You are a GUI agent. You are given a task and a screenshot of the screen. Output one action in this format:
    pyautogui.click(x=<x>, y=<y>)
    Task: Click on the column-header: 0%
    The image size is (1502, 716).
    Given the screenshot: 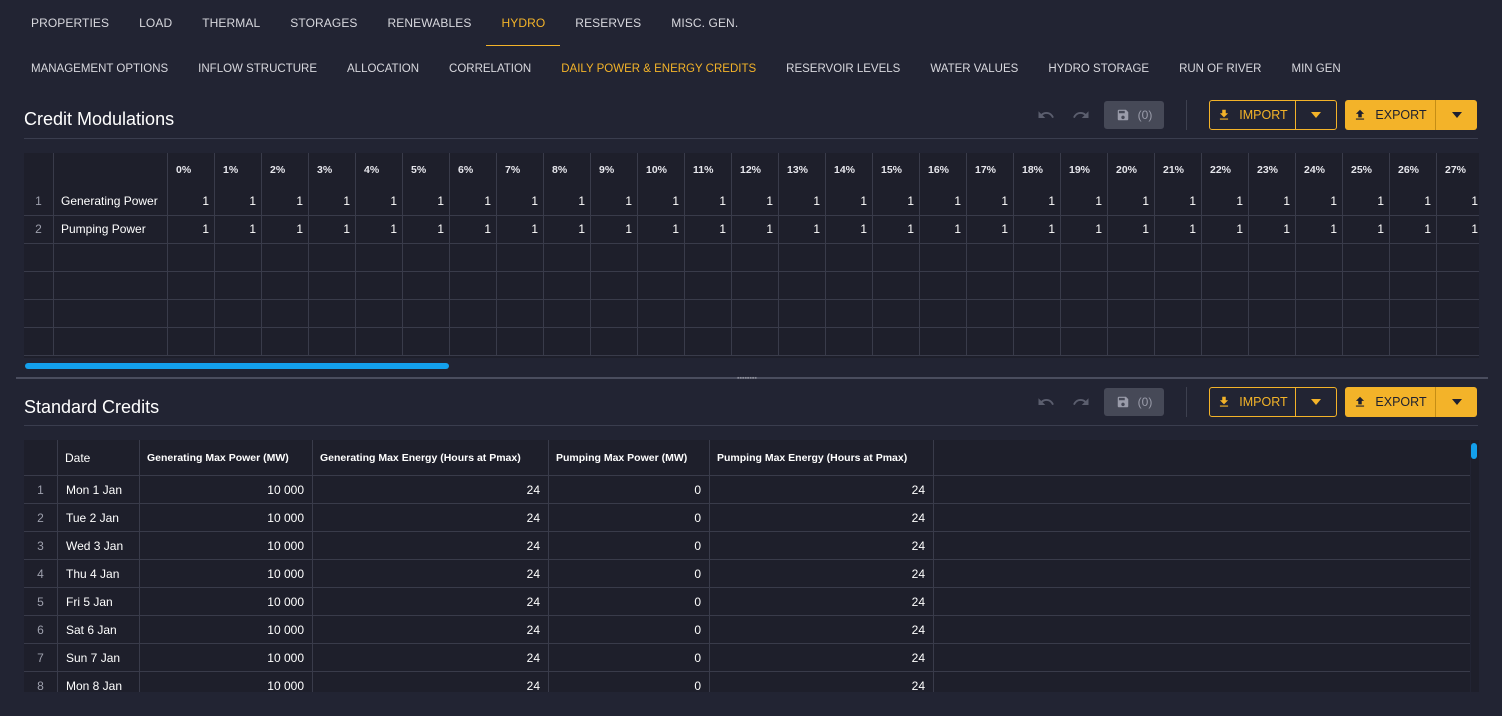 What is the action you would take?
    pyautogui.click(x=191, y=170)
    